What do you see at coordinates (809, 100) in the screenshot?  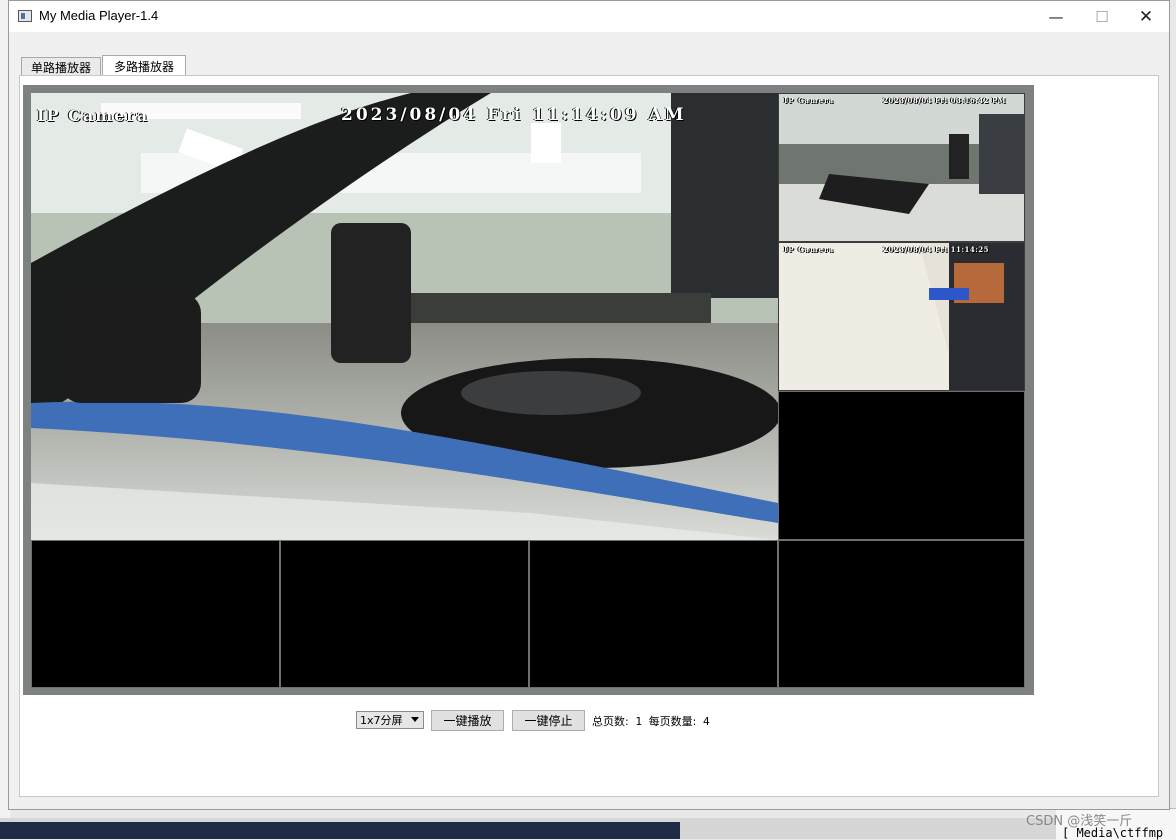 I see `camera-name-side-1: IP Camera` at bounding box center [809, 100].